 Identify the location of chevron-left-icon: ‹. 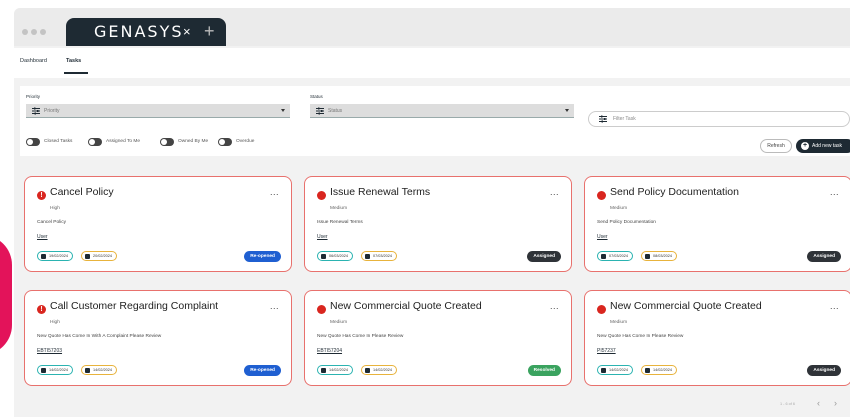
(818, 403).